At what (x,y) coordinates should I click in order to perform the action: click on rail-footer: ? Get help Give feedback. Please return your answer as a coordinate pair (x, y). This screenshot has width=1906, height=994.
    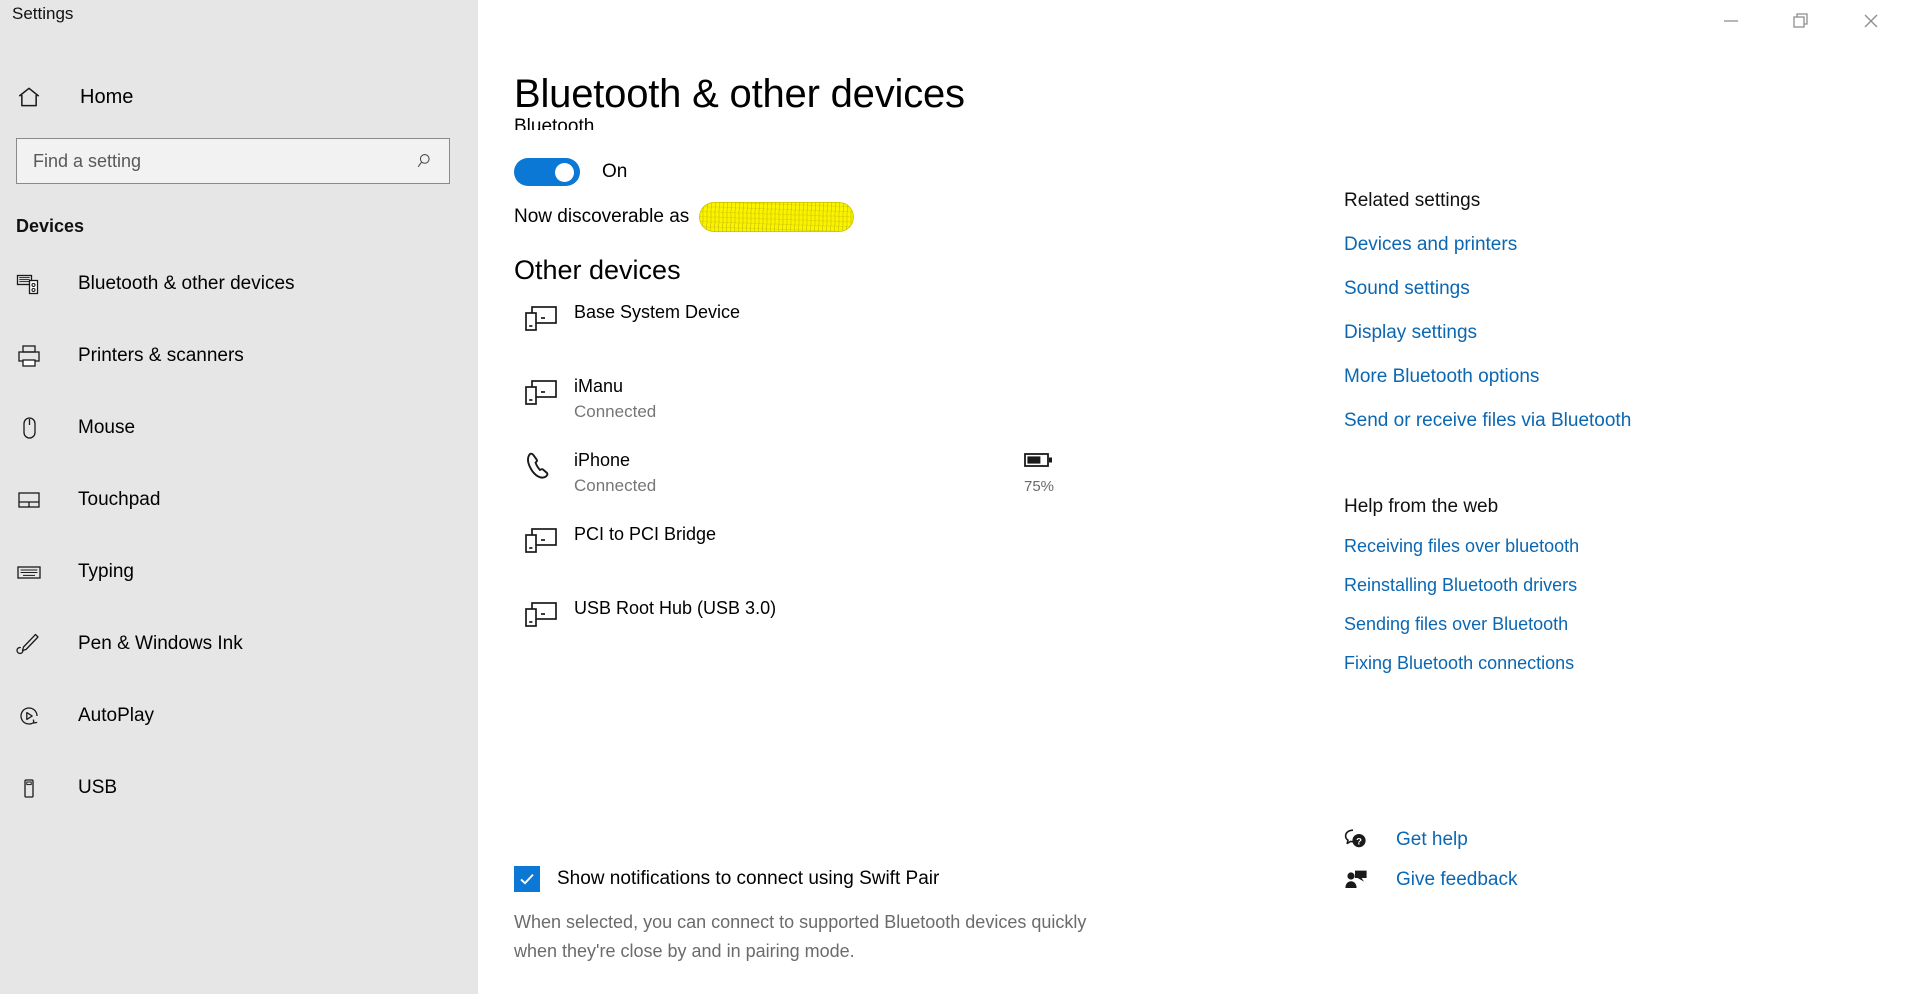
    Looking at the image, I should click on (1430, 868).